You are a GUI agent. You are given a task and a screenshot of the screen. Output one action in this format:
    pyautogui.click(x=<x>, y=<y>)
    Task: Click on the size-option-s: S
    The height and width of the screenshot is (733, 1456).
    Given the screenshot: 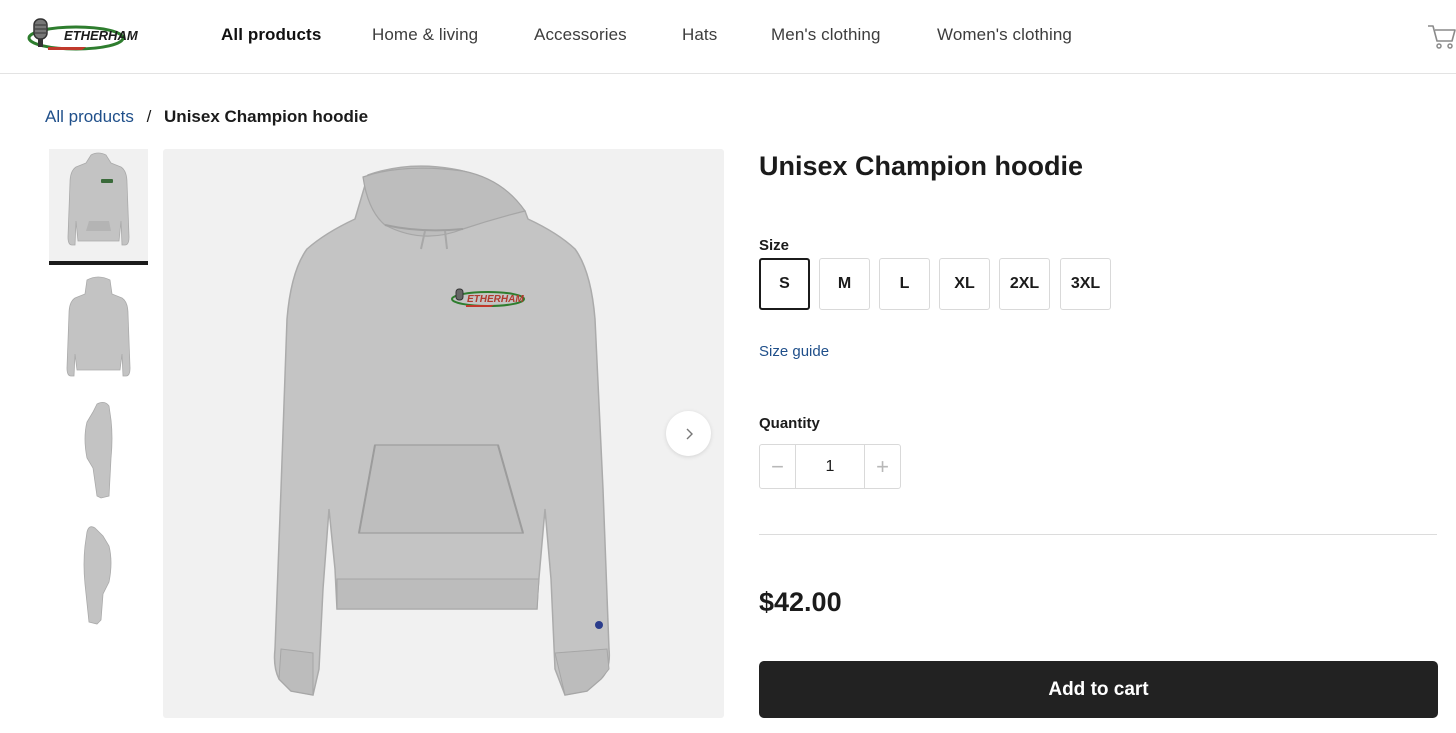 What is the action you would take?
    pyautogui.click(x=784, y=284)
    